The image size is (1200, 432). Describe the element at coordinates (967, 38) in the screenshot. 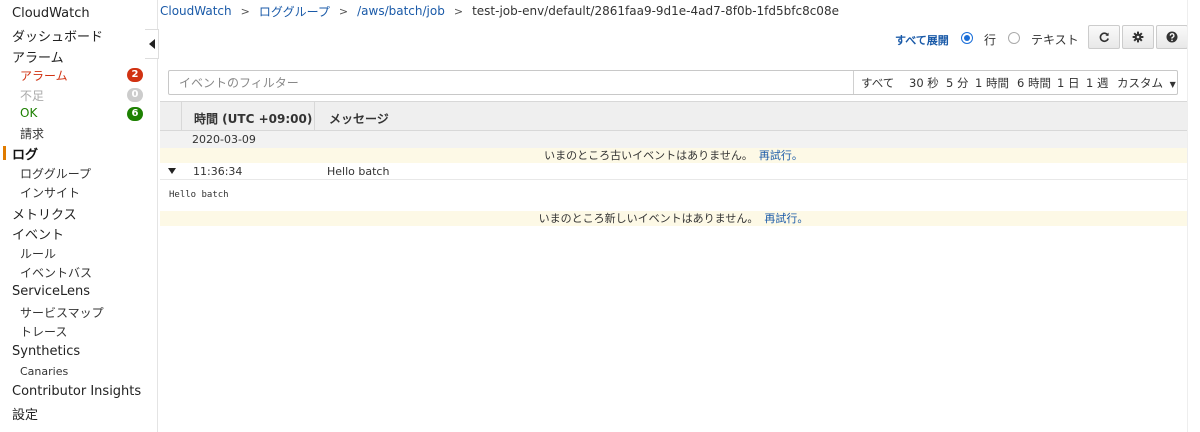

I see `view-row-radio` at that location.